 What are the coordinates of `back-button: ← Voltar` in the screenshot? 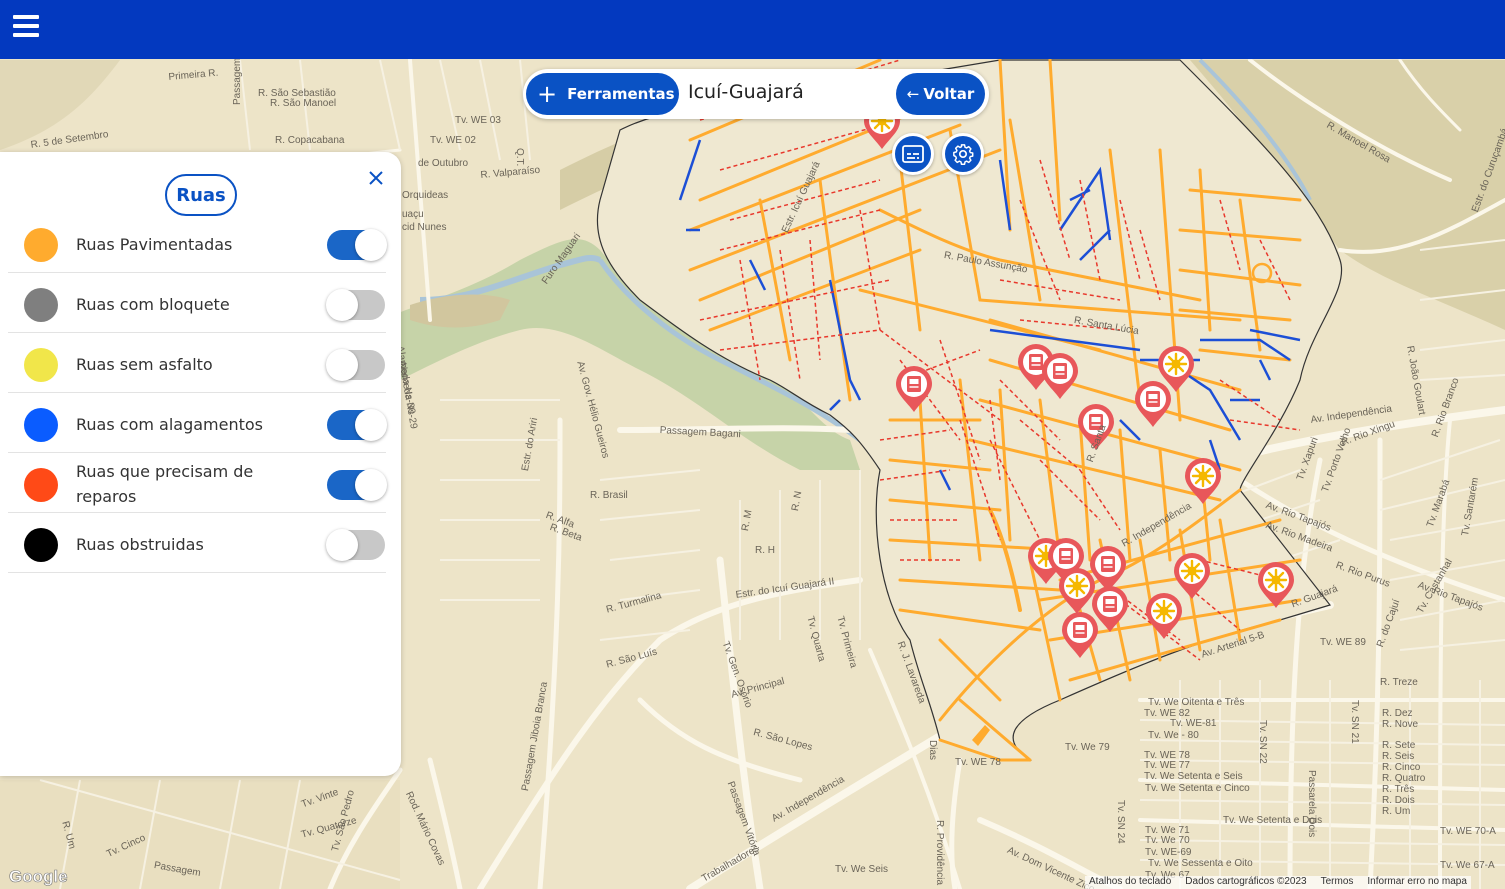 It's located at (940, 94).